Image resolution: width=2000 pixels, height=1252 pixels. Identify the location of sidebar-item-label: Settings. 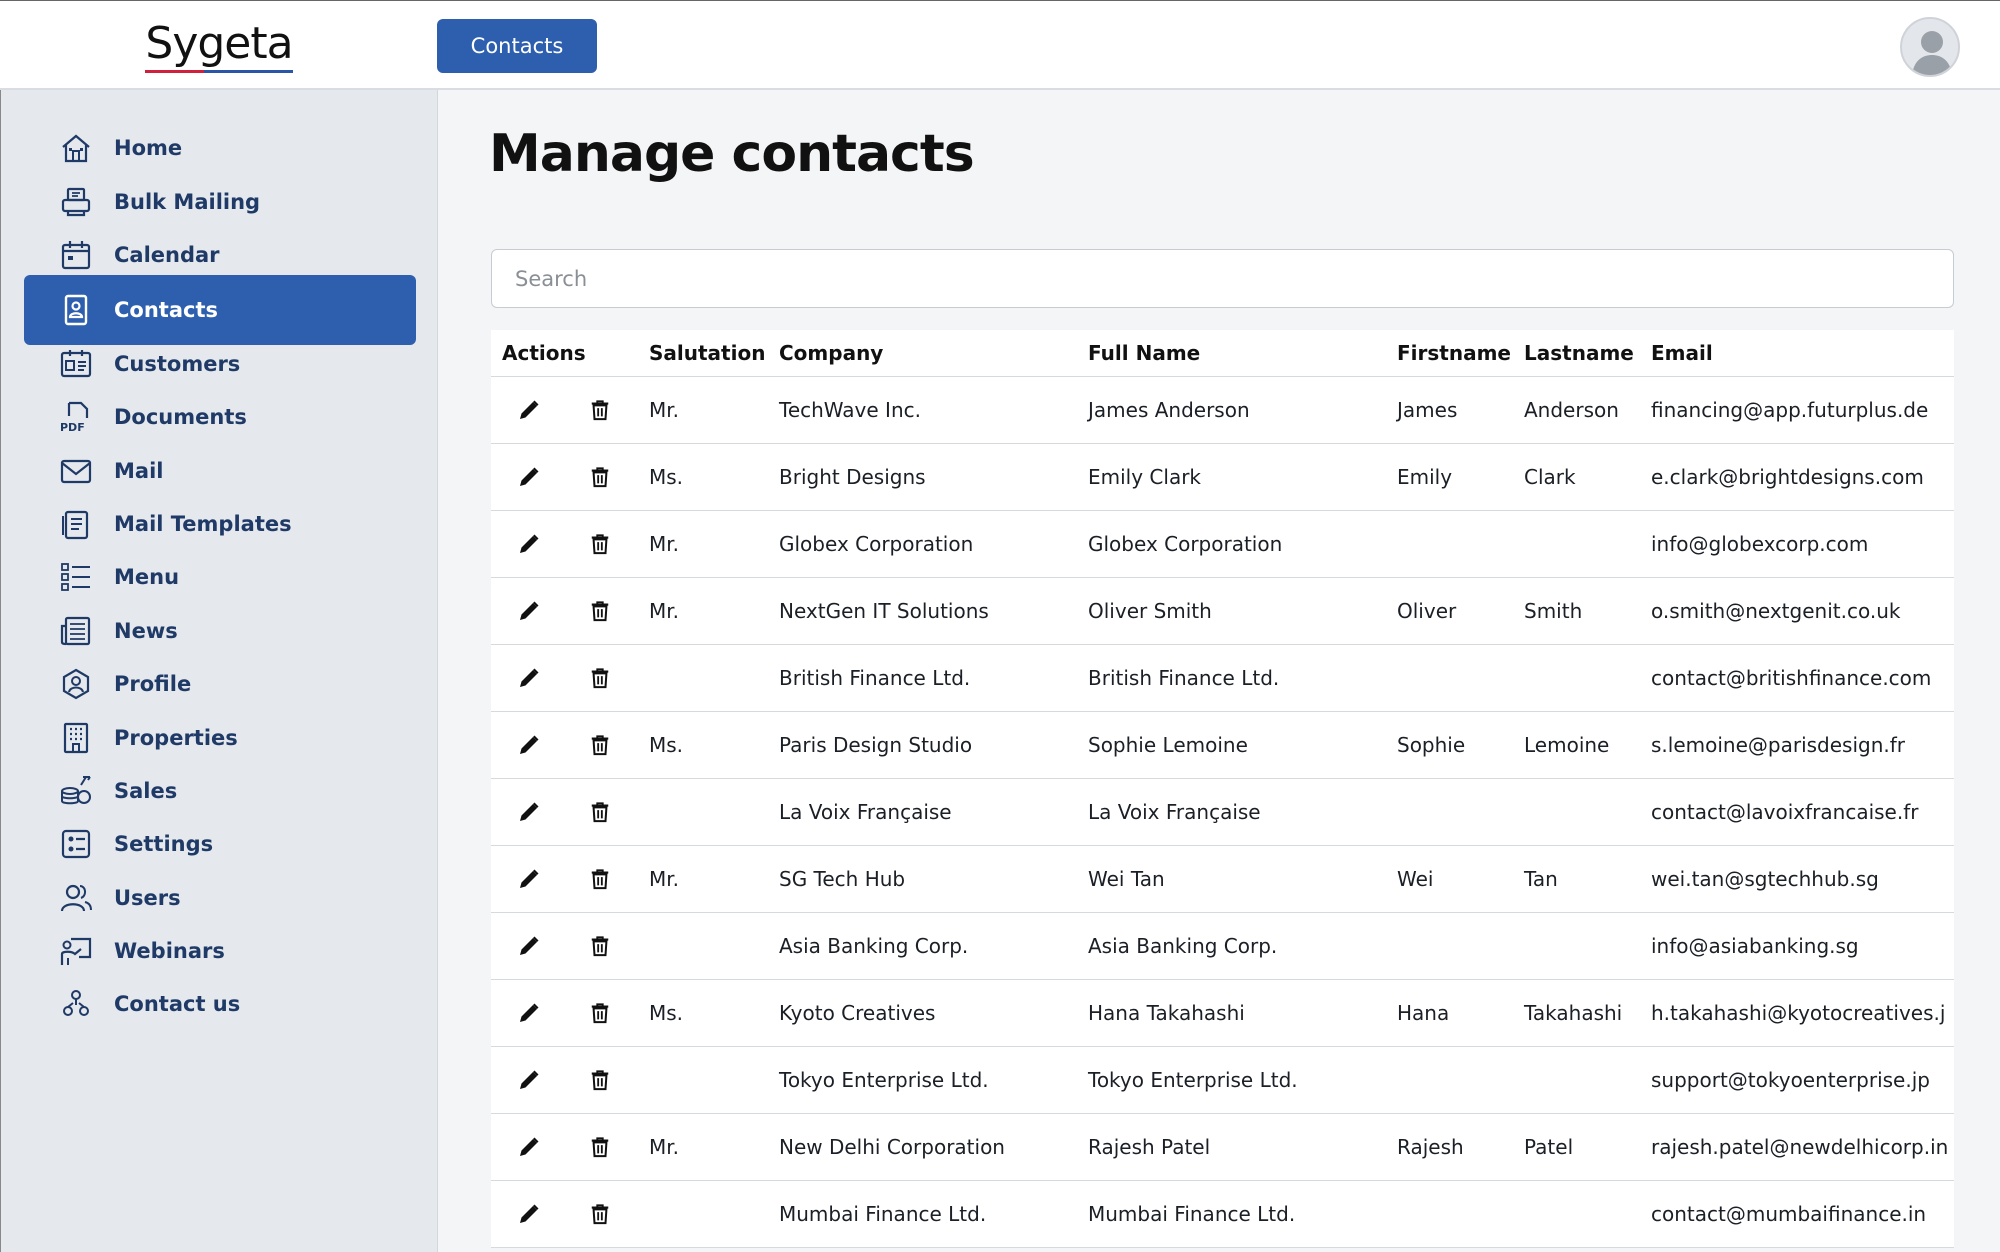
(164, 844).